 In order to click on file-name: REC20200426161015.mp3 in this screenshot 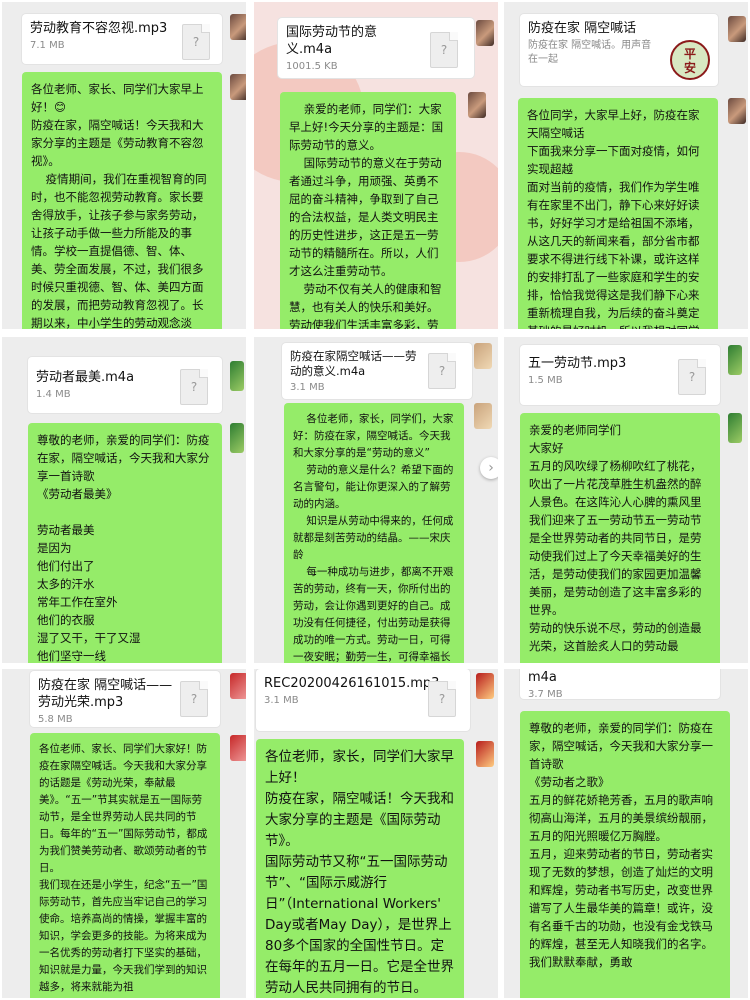, I will do `click(352, 683)`.